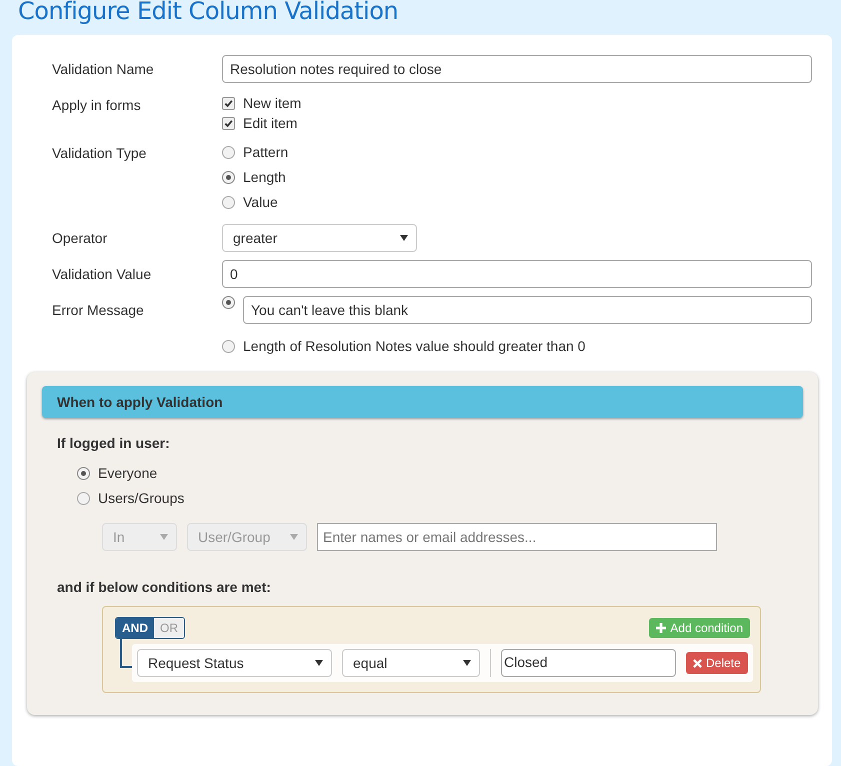 Image resolution: width=841 pixels, height=766 pixels. I want to click on input-field: Resolution notes required to close, so click(517, 69).